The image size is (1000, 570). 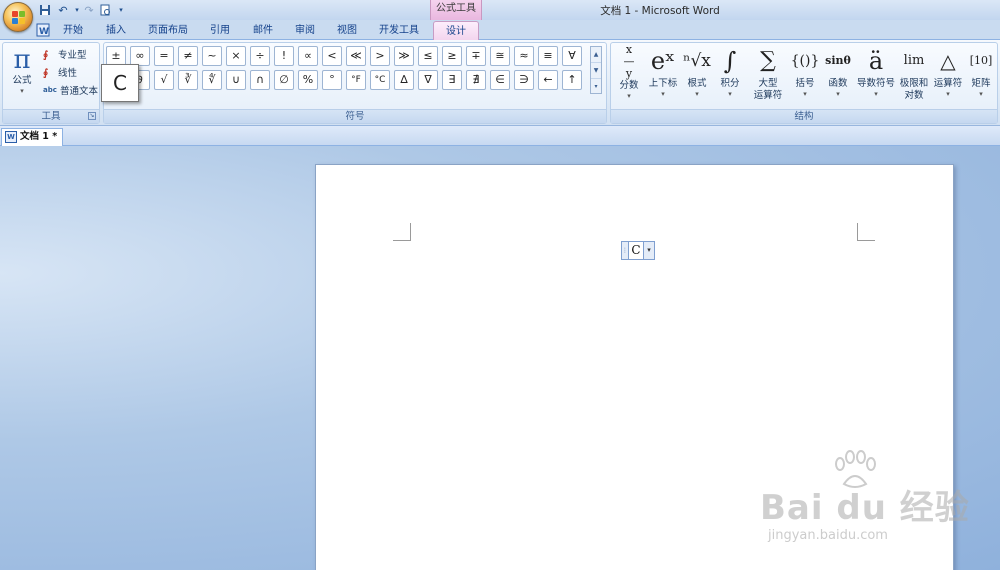 What do you see at coordinates (356, 80) in the screenshot?
I see `symbol-button: °F` at bounding box center [356, 80].